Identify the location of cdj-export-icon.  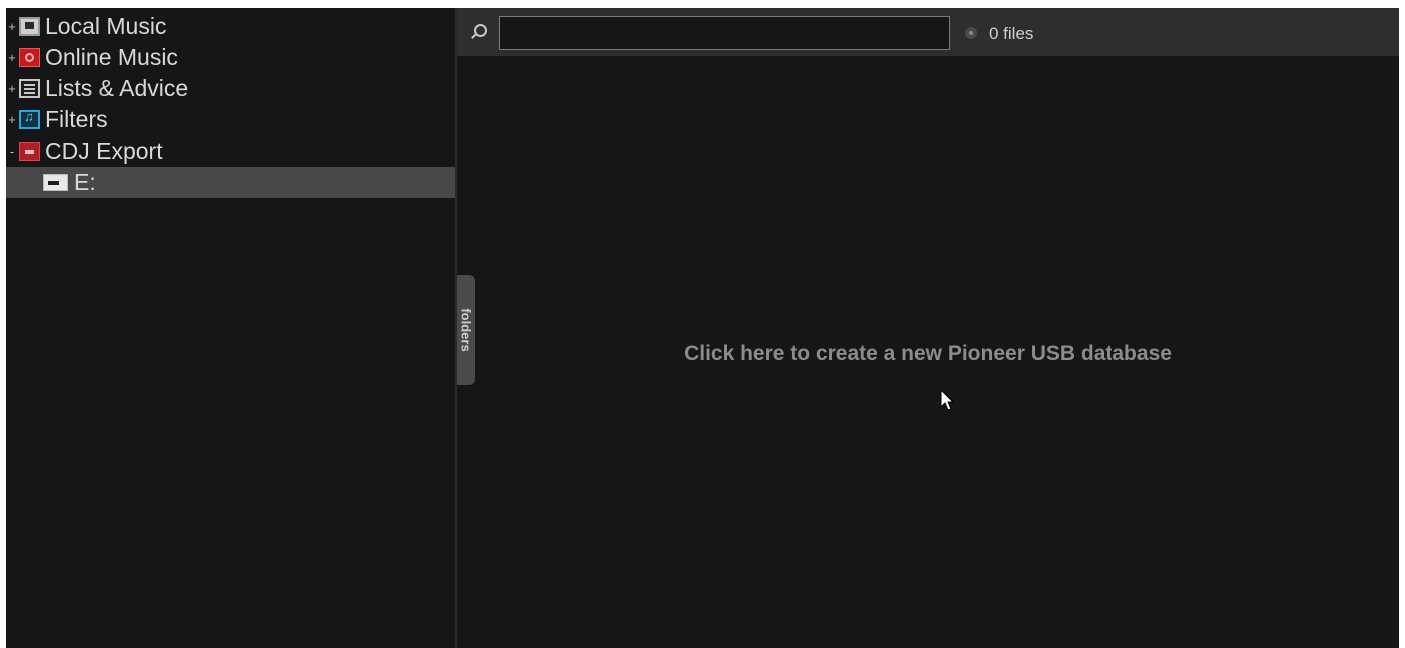
(29, 151).